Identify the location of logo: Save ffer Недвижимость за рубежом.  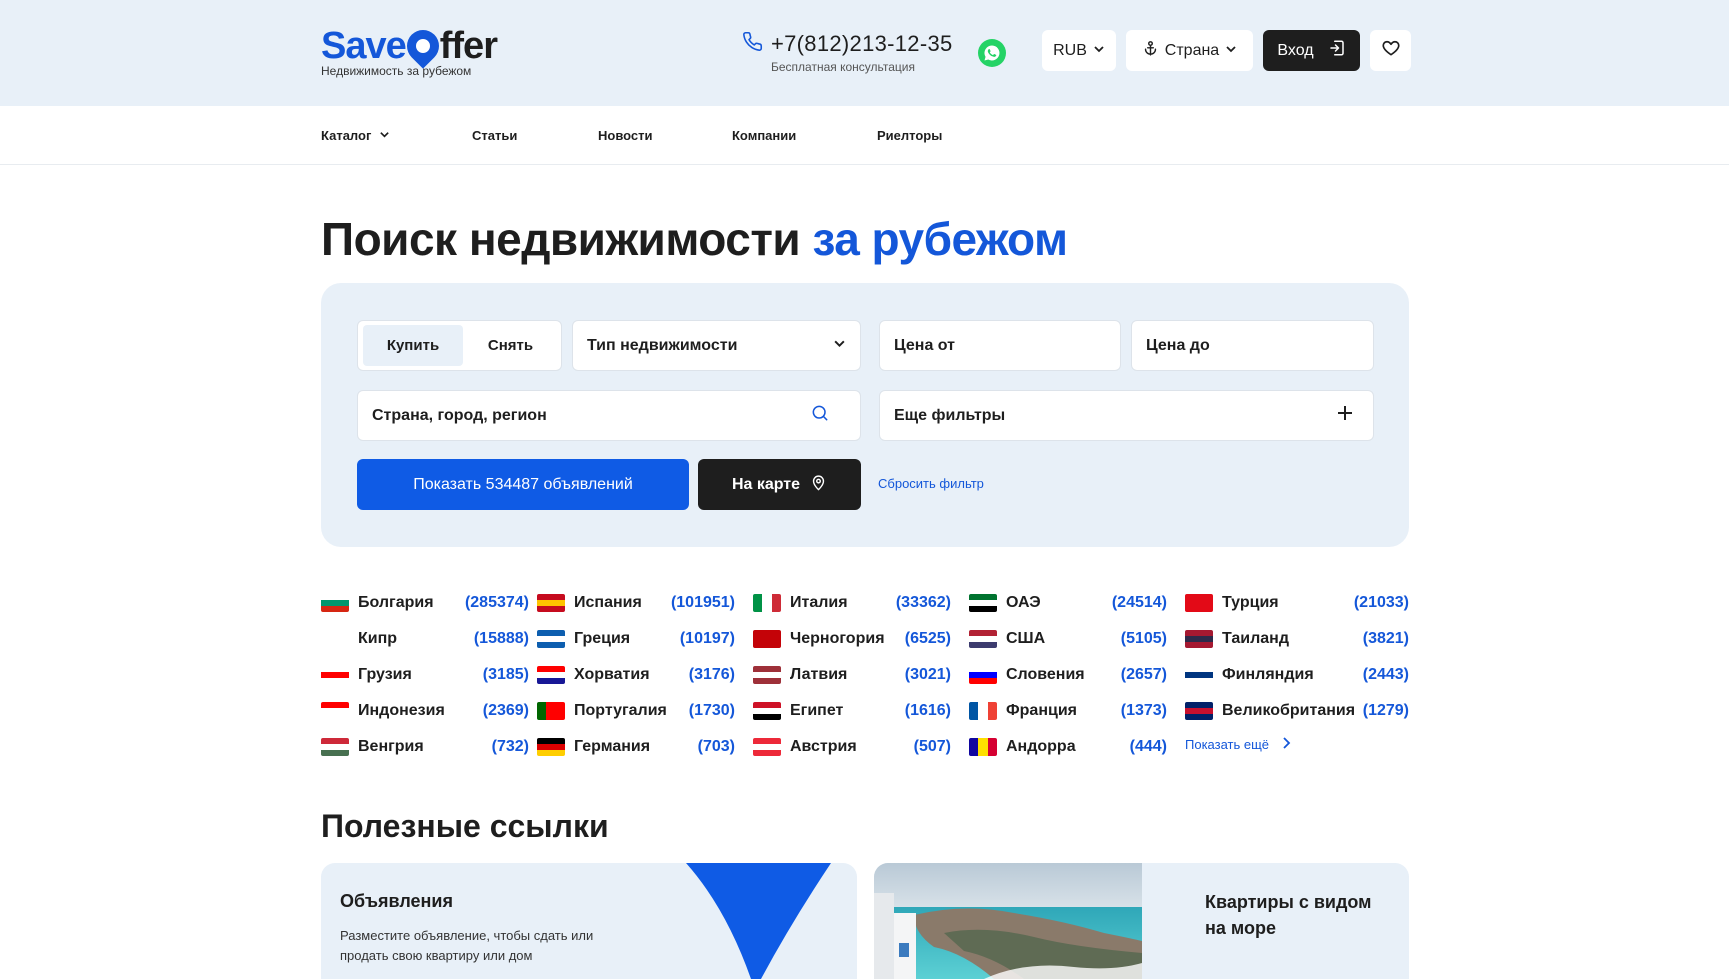
(409, 53).